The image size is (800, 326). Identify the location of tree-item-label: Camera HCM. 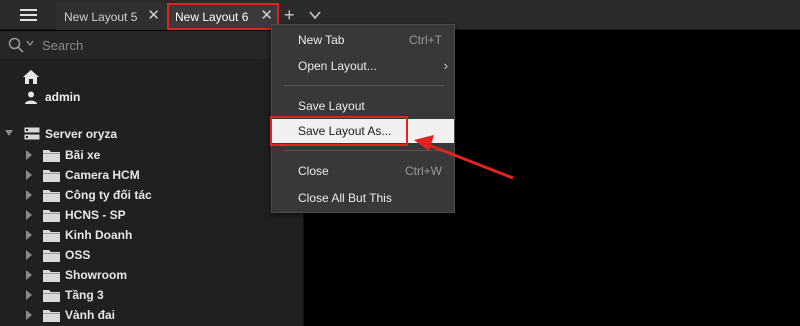
(102, 175).